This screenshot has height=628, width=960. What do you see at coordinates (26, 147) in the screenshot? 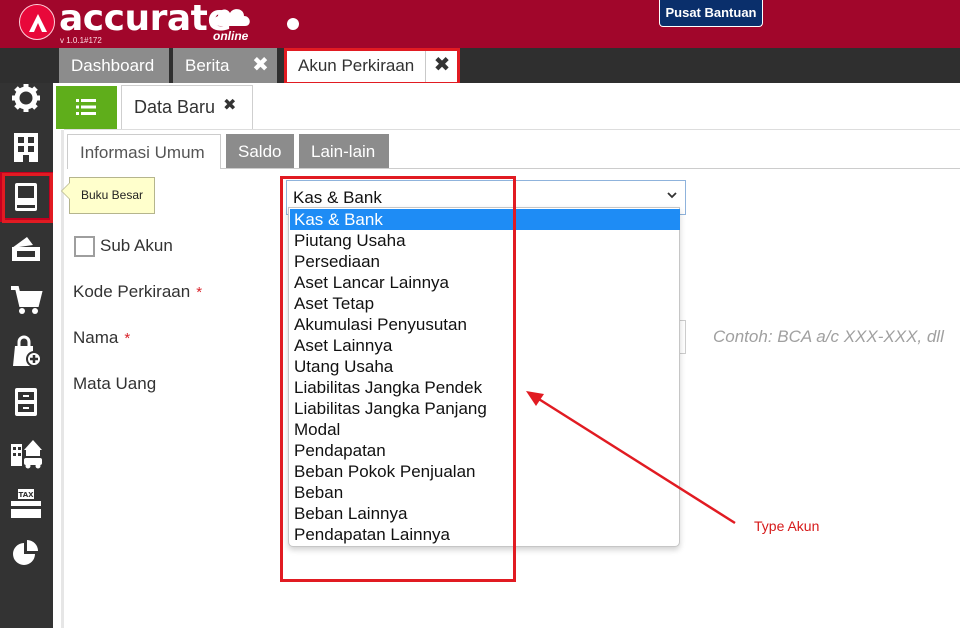
I see `building-icon` at bounding box center [26, 147].